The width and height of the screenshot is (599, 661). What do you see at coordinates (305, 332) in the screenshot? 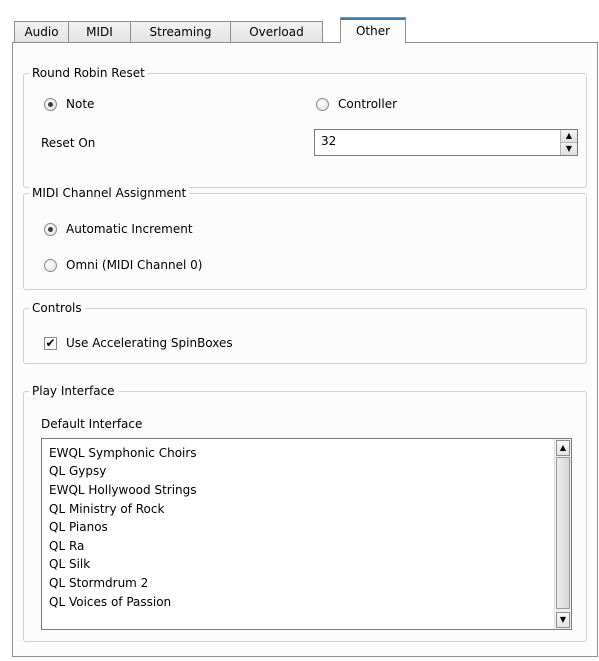
I see `controls-group: Controls ✔ Use Accelerating SpinBoxes` at bounding box center [305, 332].